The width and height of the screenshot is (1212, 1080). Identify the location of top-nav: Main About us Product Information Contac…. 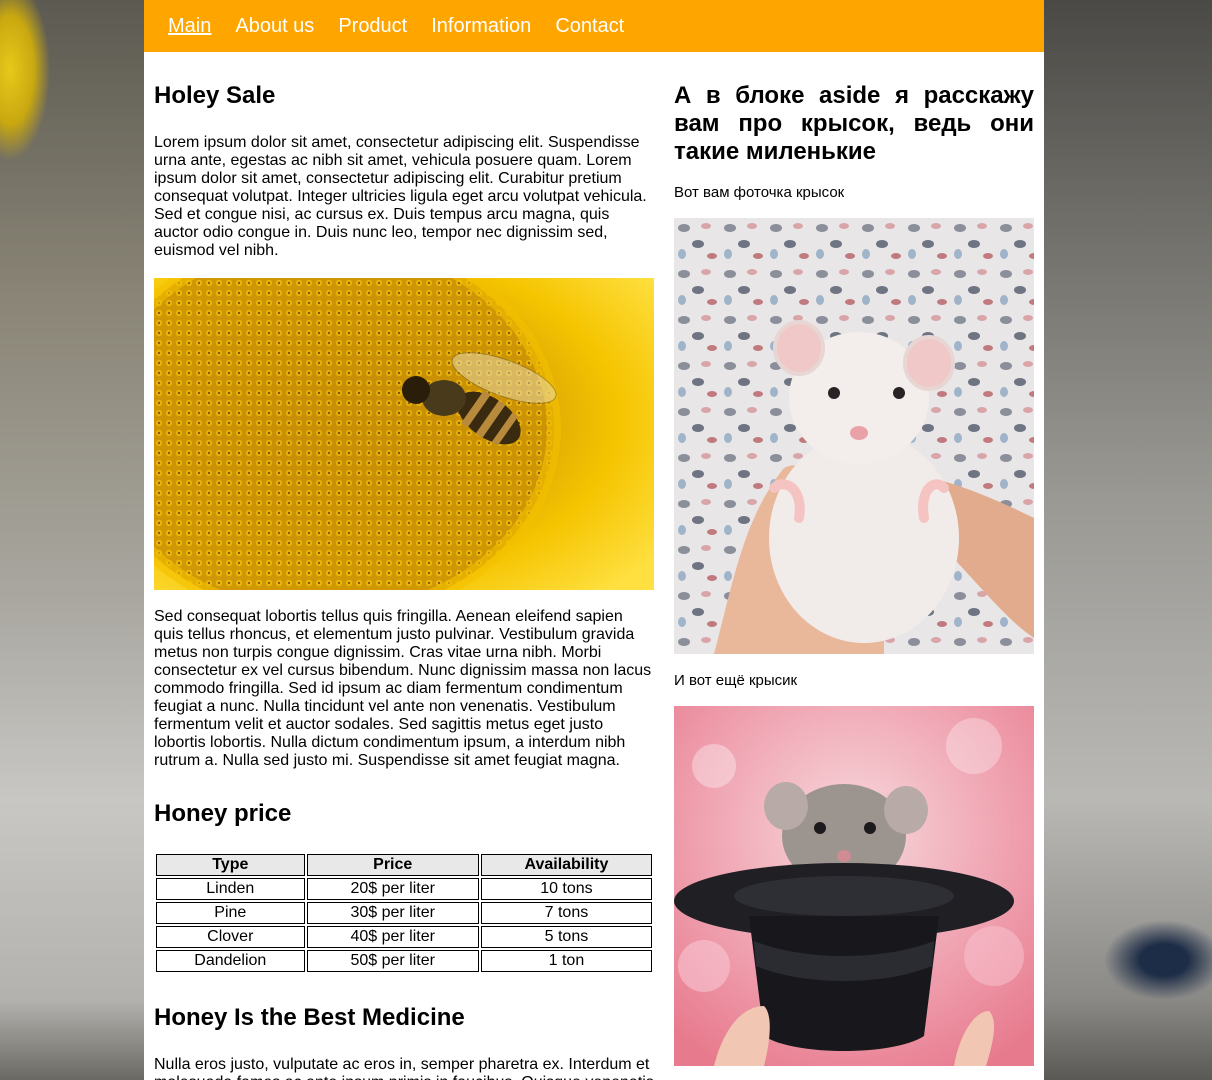
(594, 26).